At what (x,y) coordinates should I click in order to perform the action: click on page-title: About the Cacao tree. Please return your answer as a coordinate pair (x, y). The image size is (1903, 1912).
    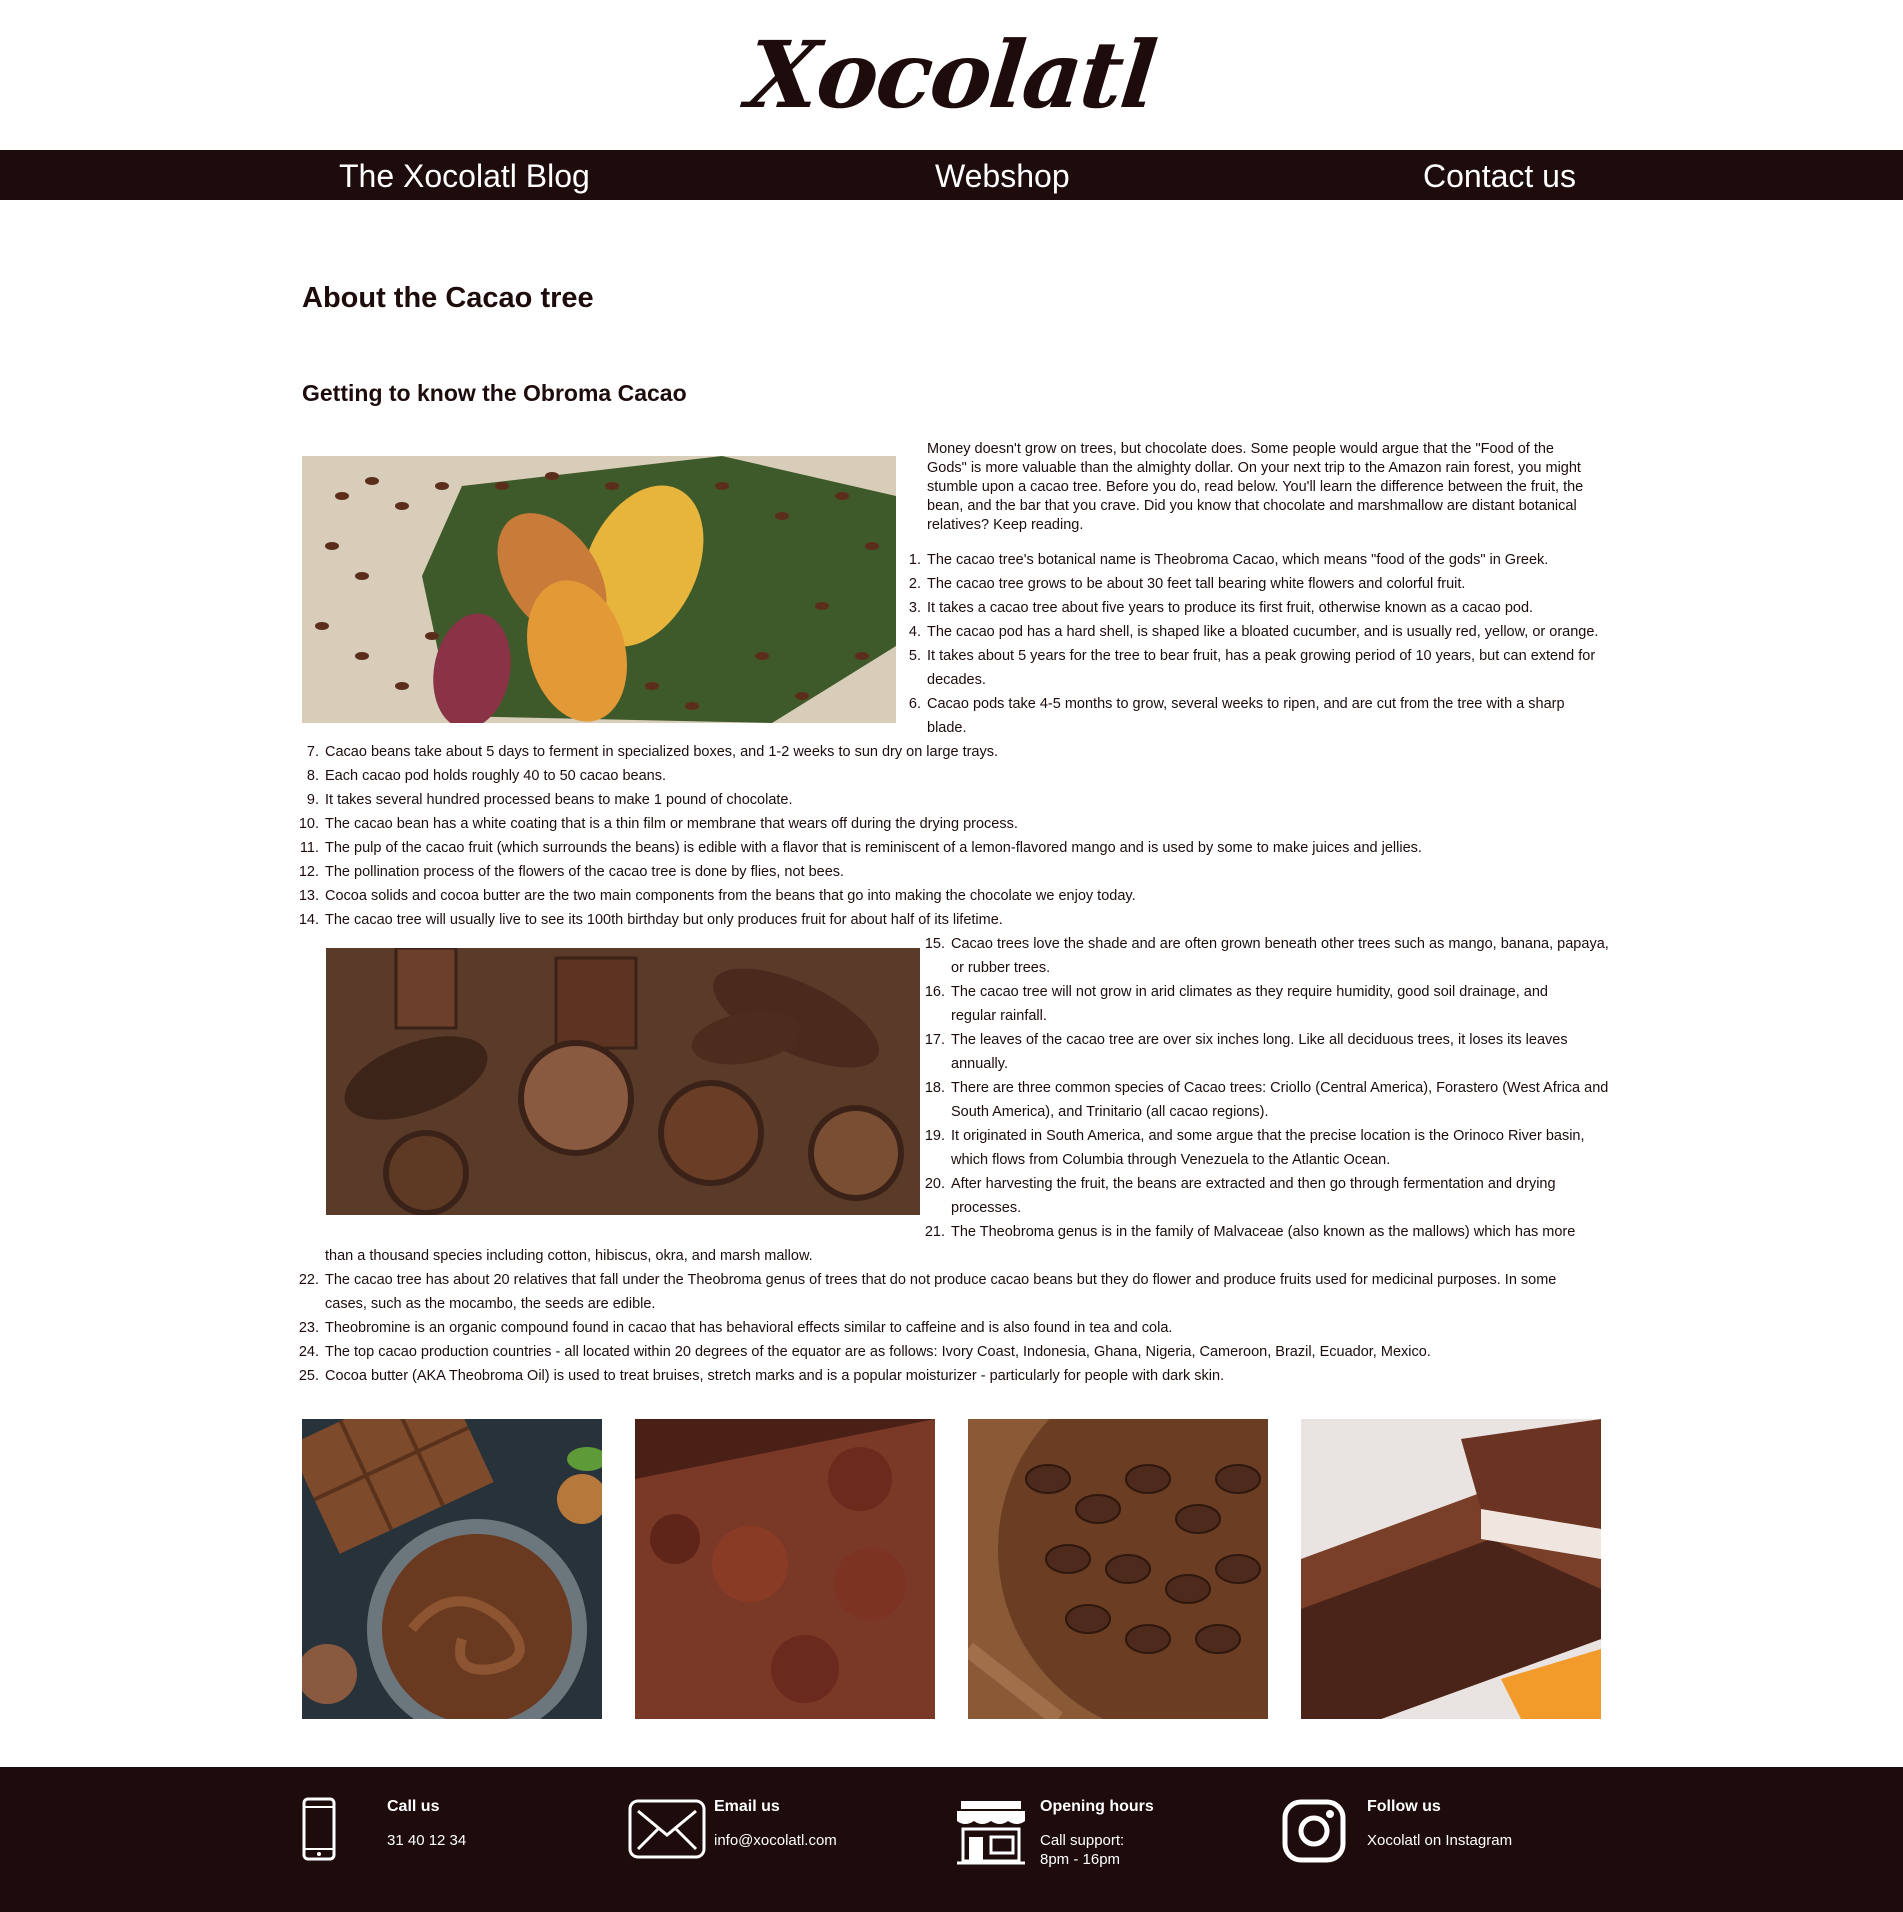
    Looking at the image, I should click on (448, 298).